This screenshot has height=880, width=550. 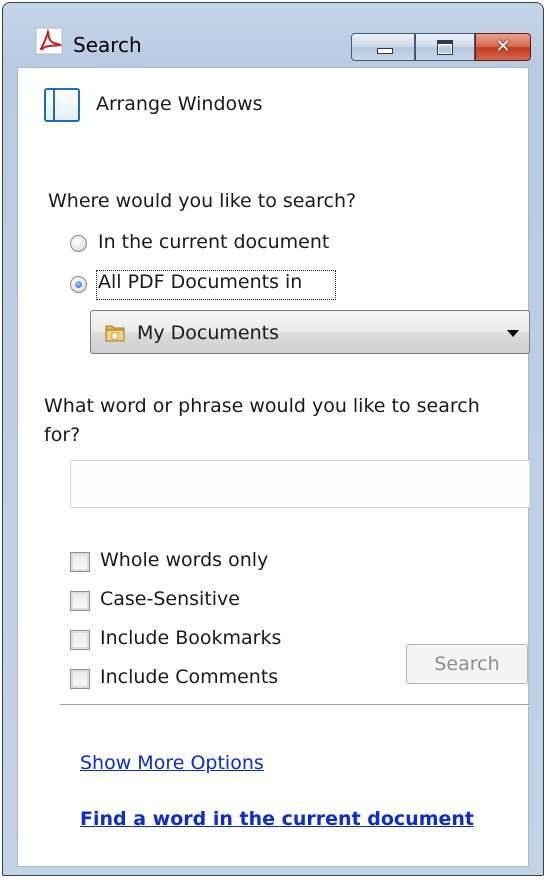 I want to click on title-bar: Search ✕, so click(x=273, y=33).